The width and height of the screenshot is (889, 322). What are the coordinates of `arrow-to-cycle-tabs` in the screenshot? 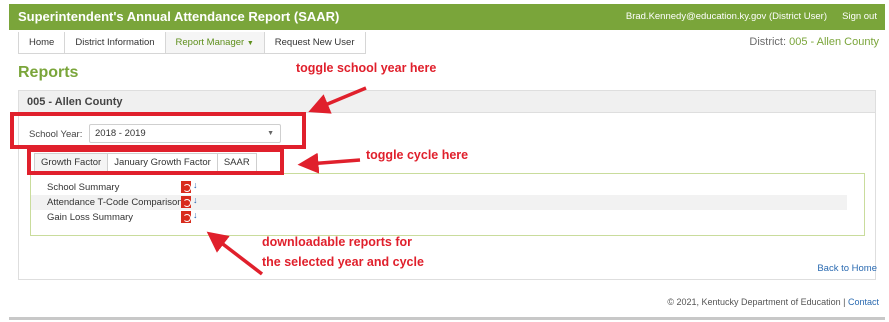 It's located at (329, 163).